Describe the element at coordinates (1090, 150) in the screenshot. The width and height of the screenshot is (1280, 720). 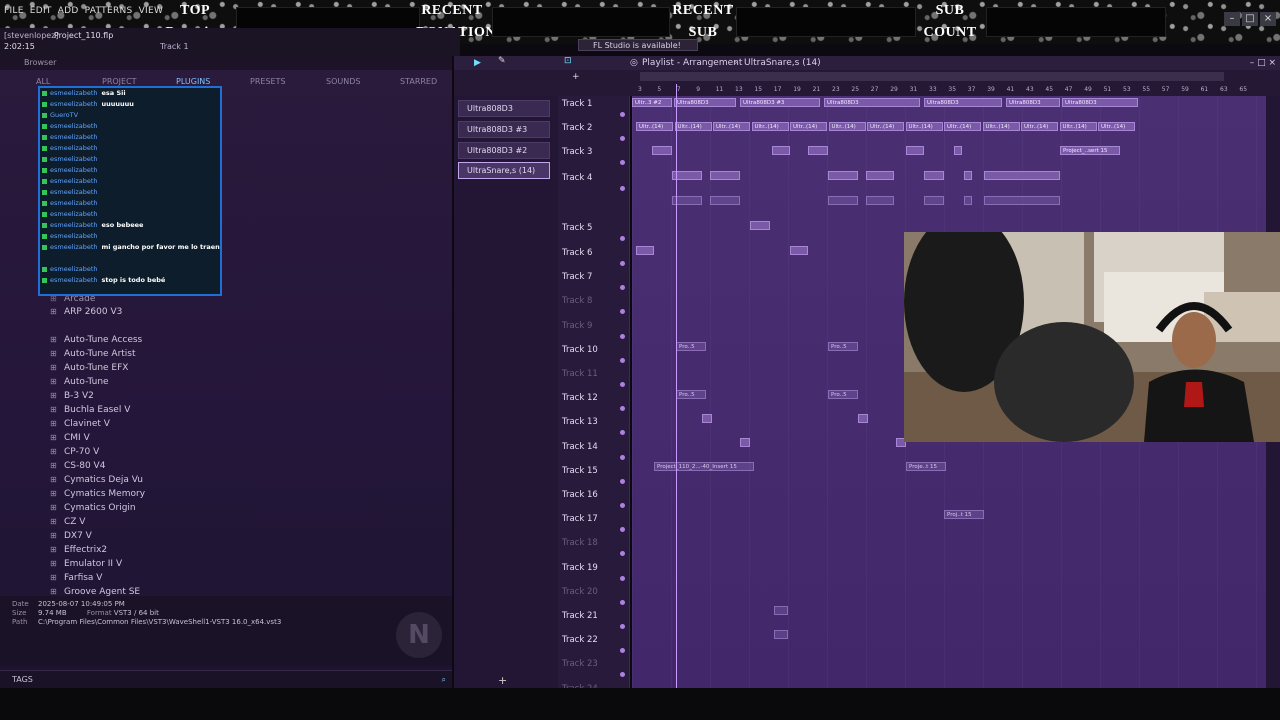
I see `pattern-clip: Project_..sert 15` at that location.